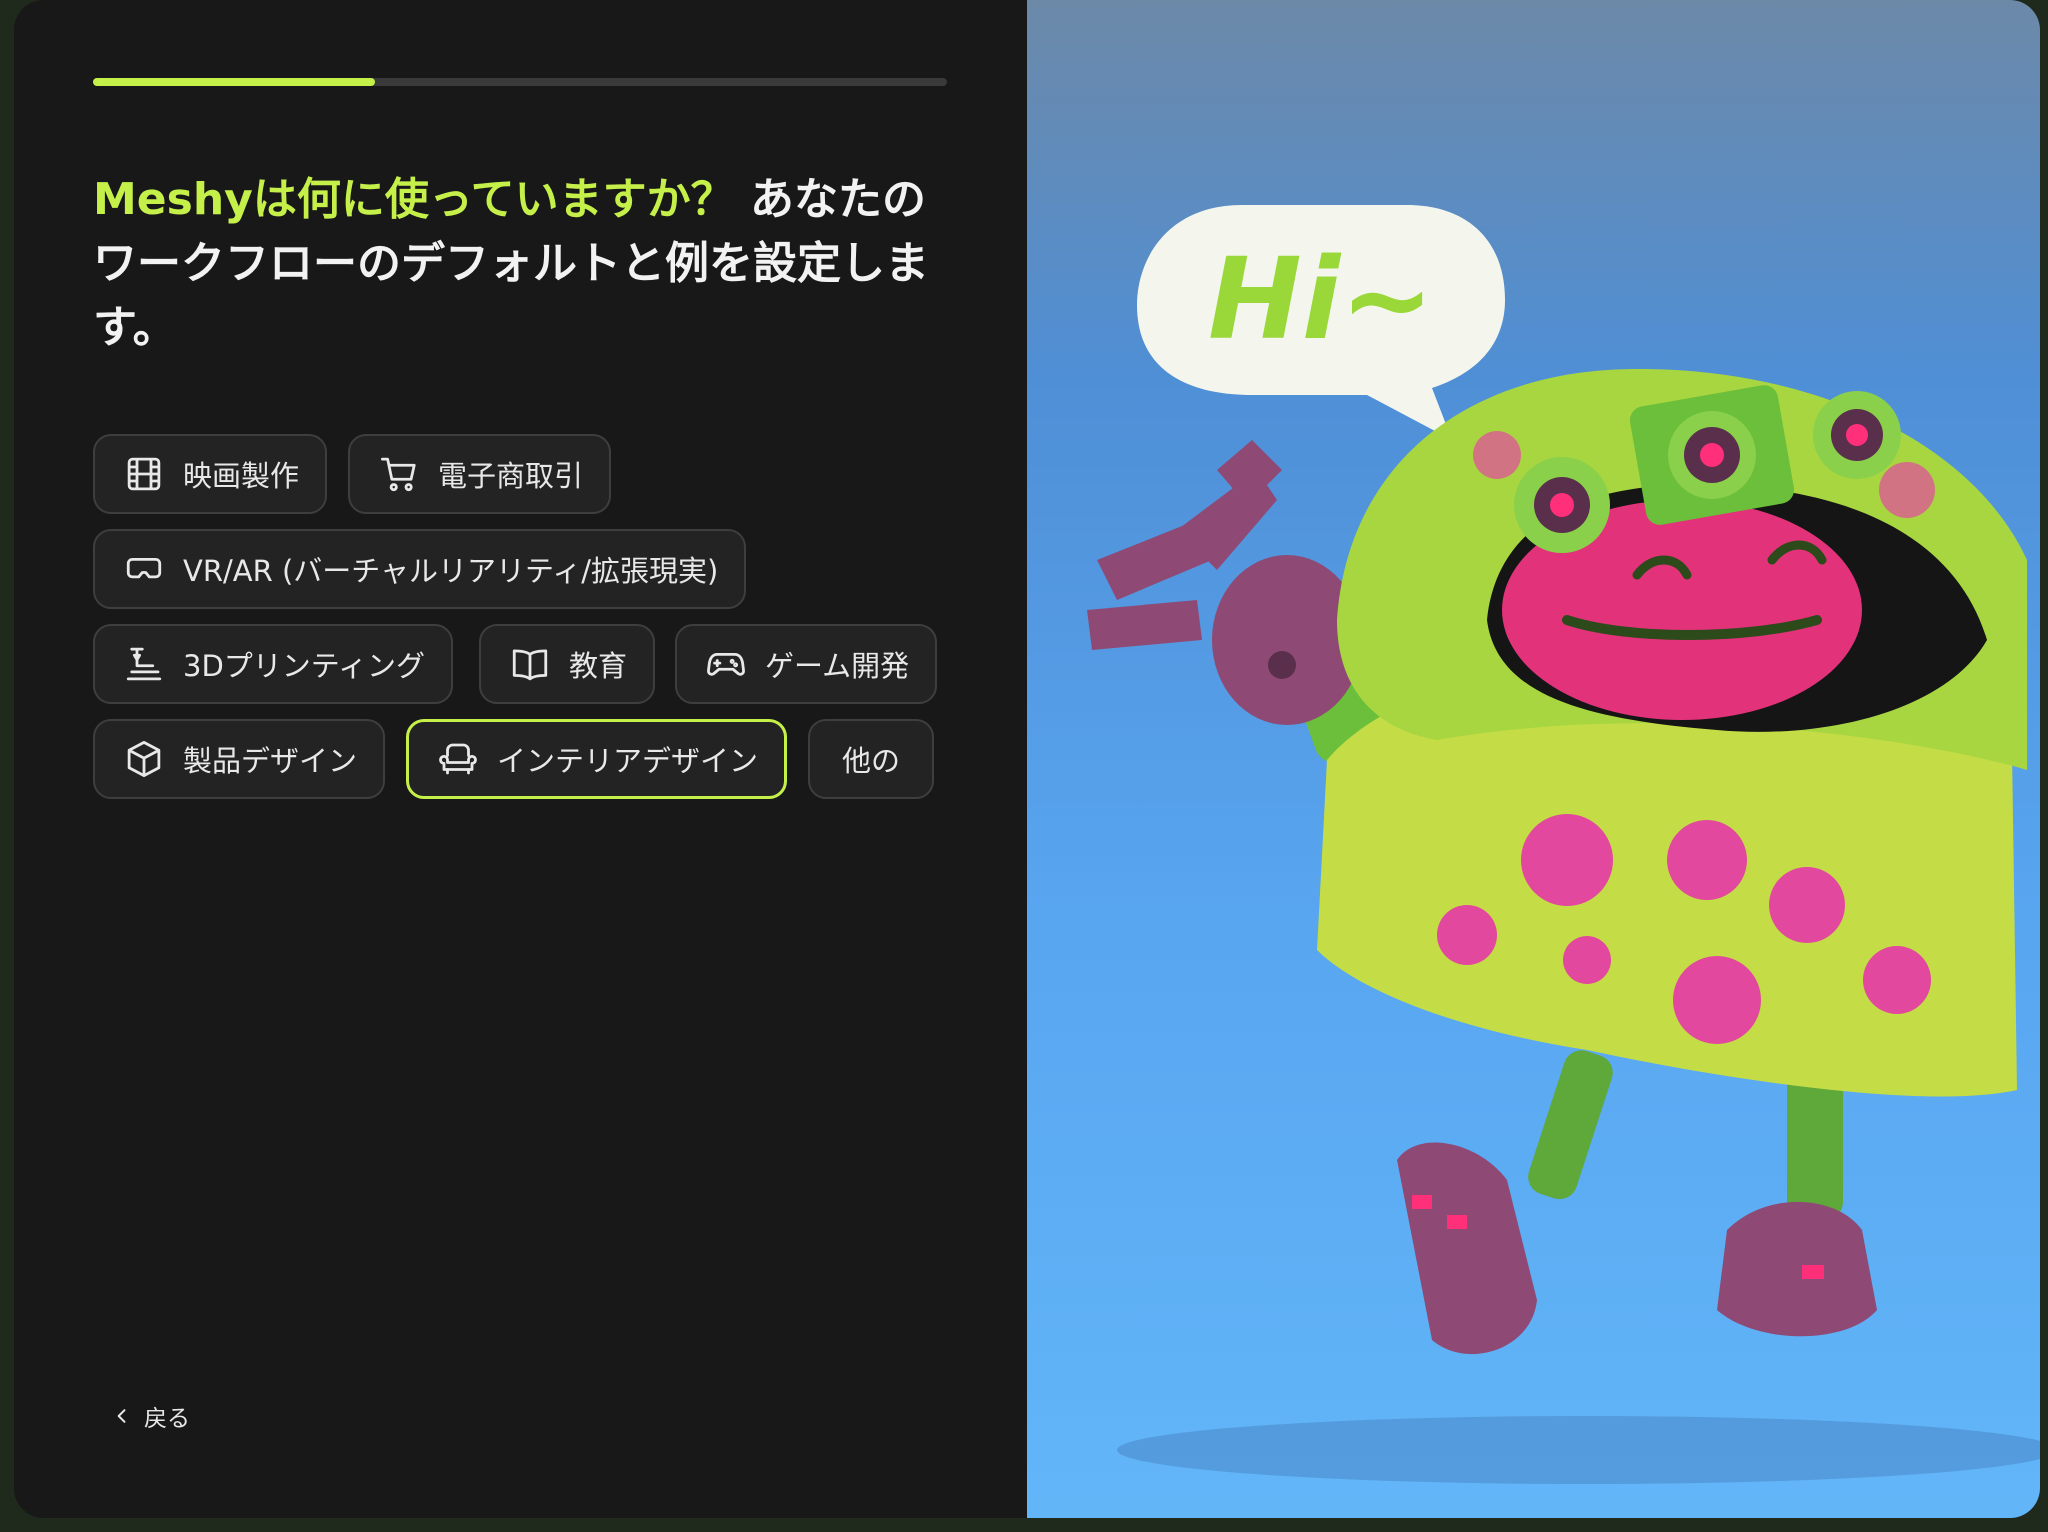  What do you see at coordinates (511, 476) in the screenshot?
I see `option-label: 電子商取引` at bounding box center [511, 476].